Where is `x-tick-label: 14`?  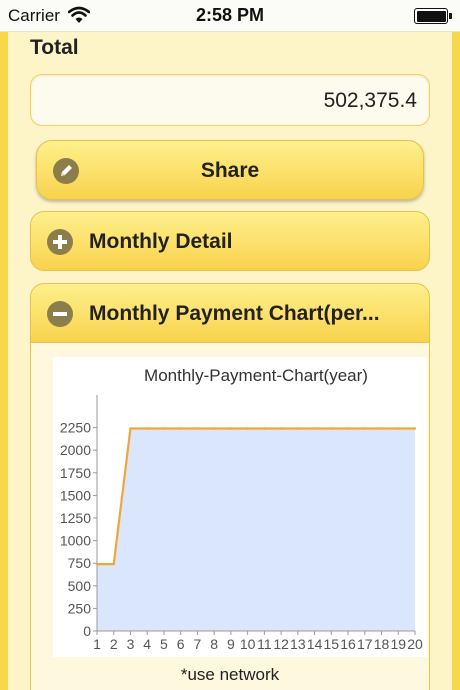 x-tick-label: 14 is located at coordinates (315, 644).